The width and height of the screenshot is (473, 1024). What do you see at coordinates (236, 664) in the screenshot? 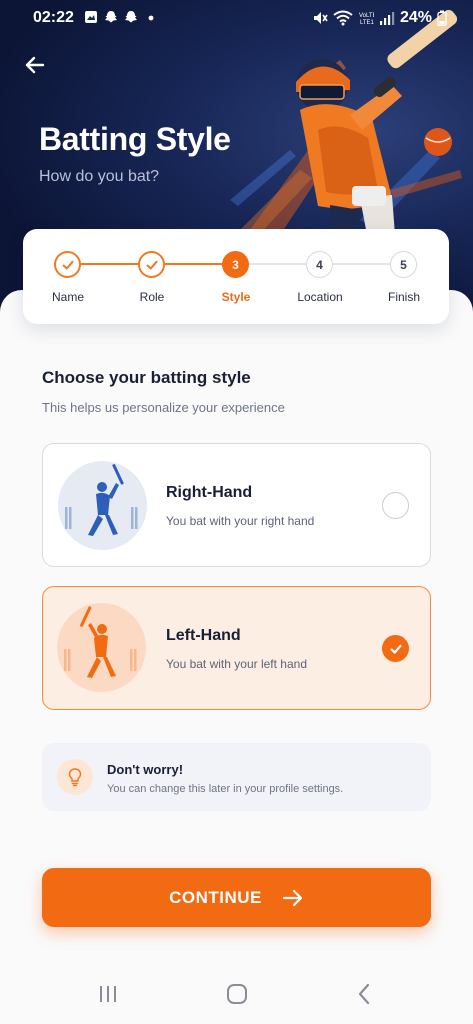
I see `left-hand-description: You bat with your left hand` at bounding box center [236, 664].